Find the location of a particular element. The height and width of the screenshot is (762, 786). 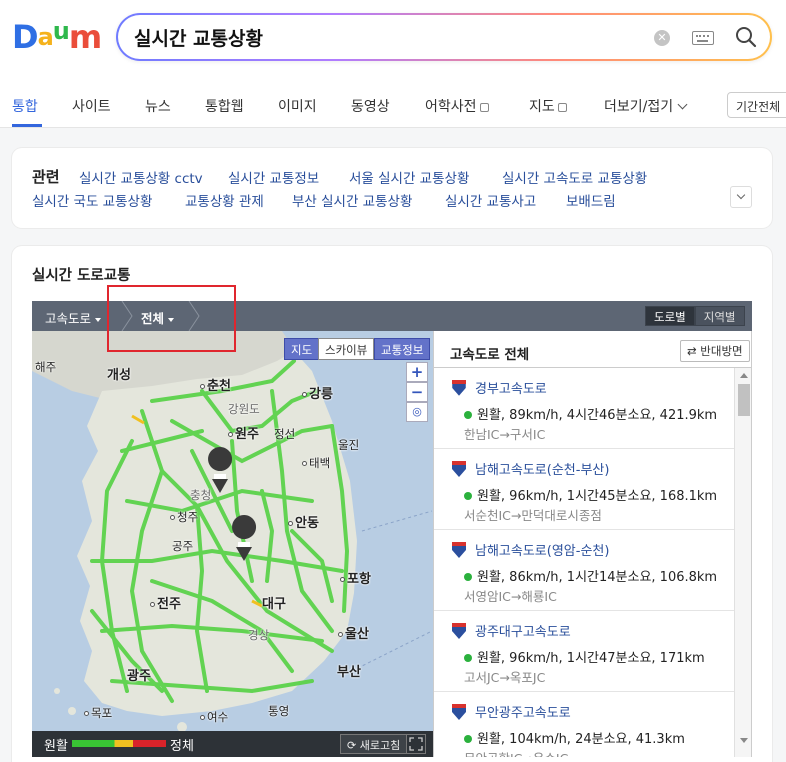

clear-icon: ✕ is located at coordinates (662, 38).